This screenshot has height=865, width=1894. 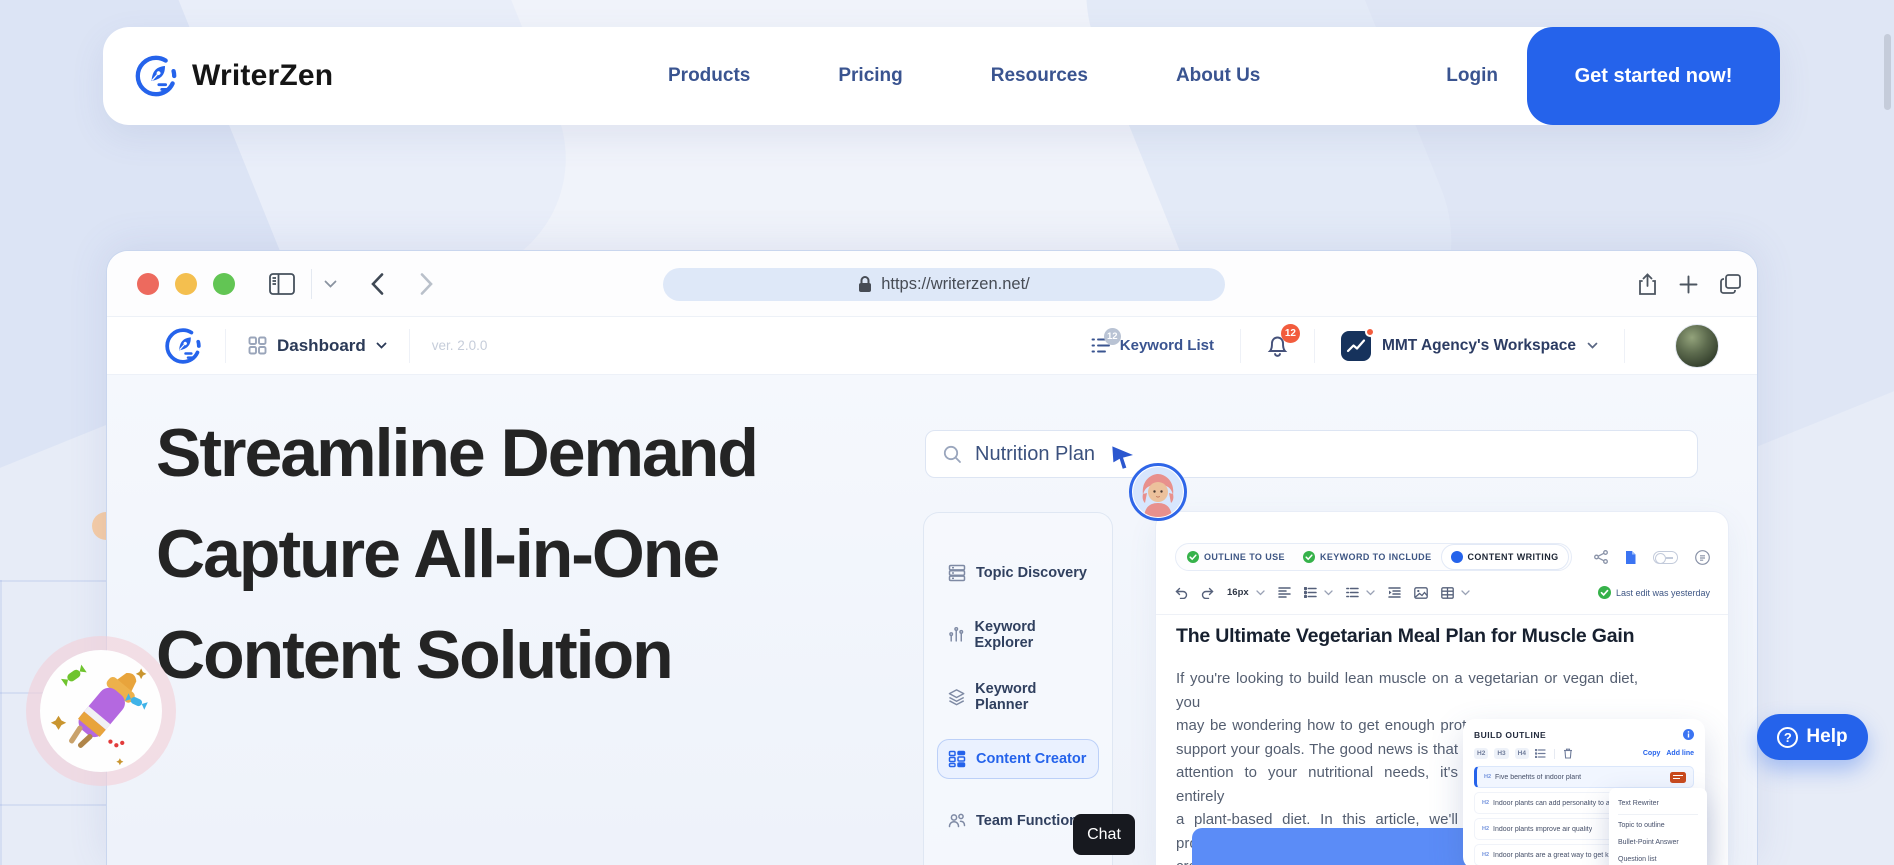 What do you see at coordinates (1652, 753) in the screenshot?
I see `copy-button: Copy` at bounding box center [1652, 753].